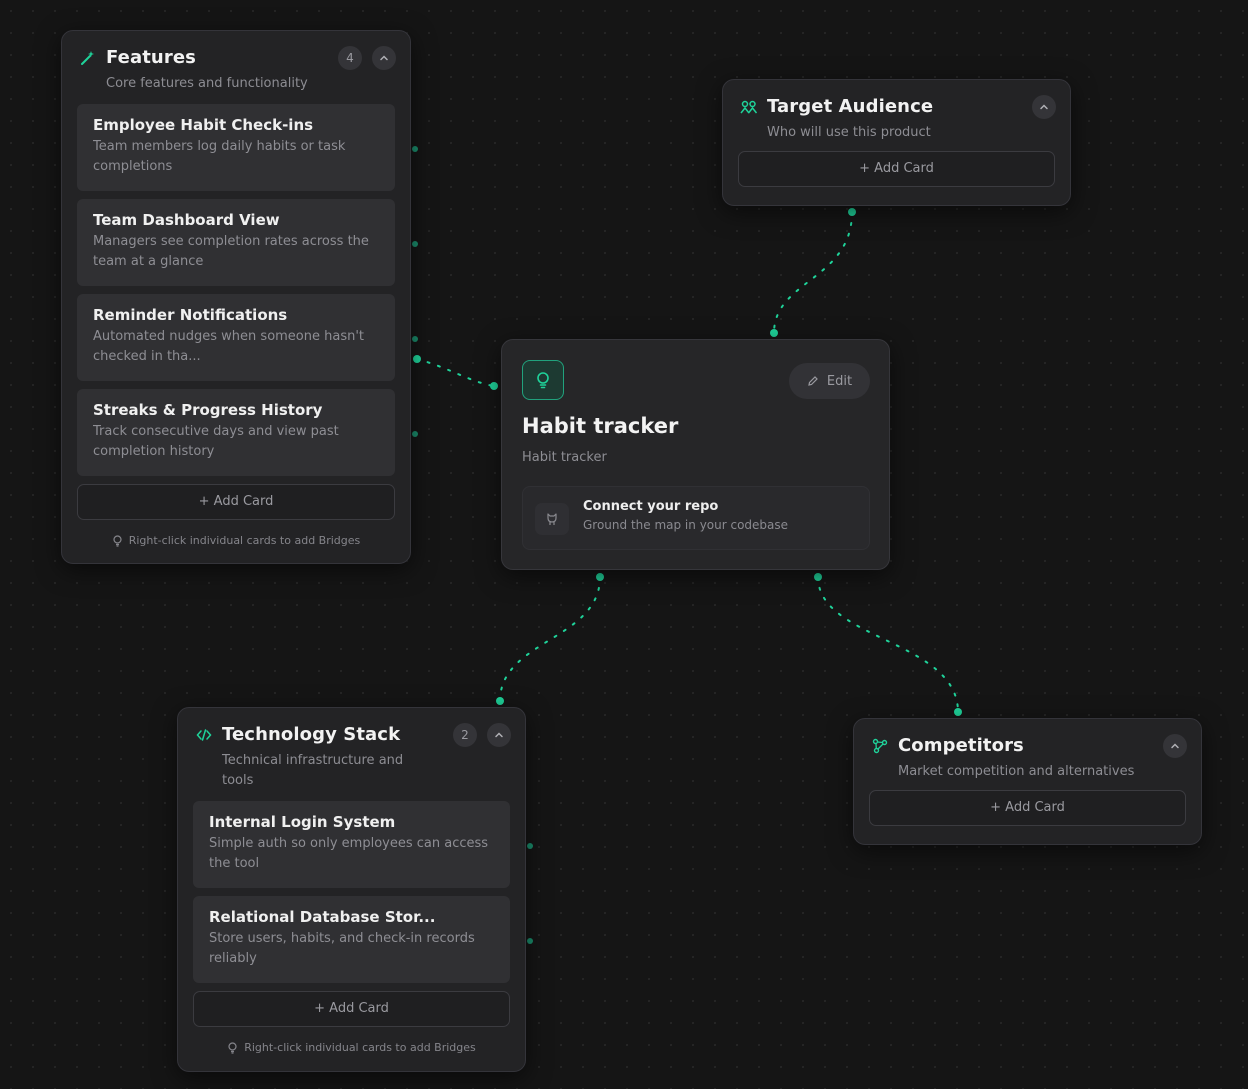  What do you see at coordinates (880, 746) in the screenshot?
I see `competitors-icon` at bounding box center [880, 746].